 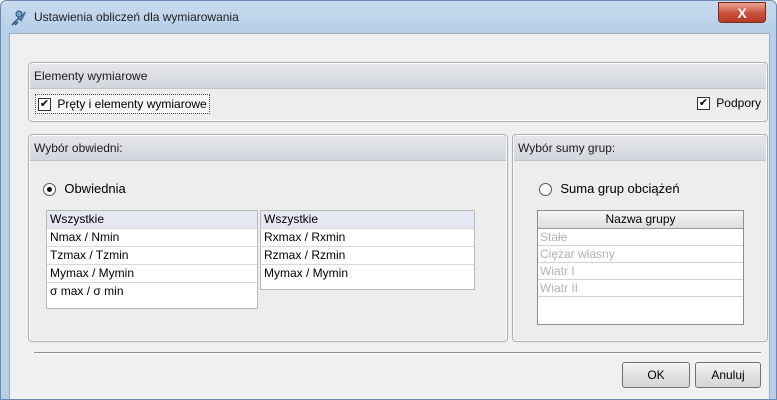 I want to click on group-sum-radio, so click(x=545, y=190).